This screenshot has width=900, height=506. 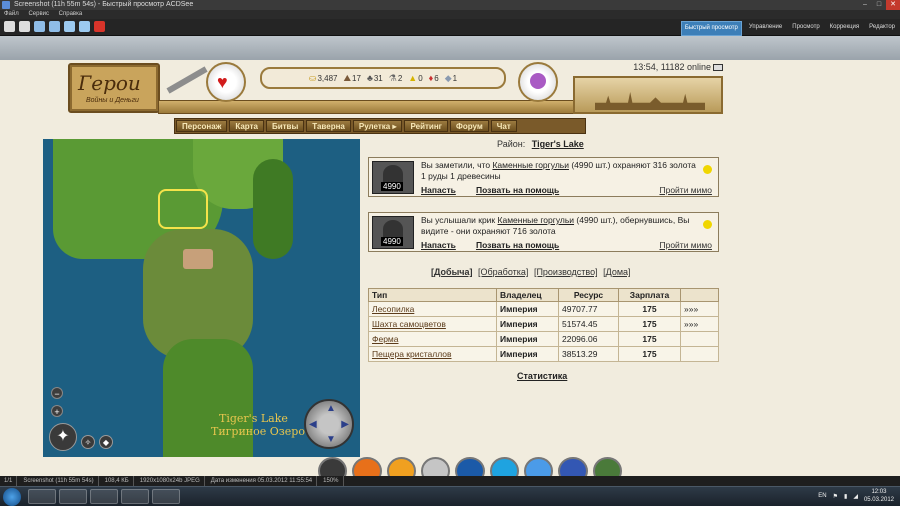 I want to click on game-logo: Герои Войны и Деньги, so click(x=114, y=88).